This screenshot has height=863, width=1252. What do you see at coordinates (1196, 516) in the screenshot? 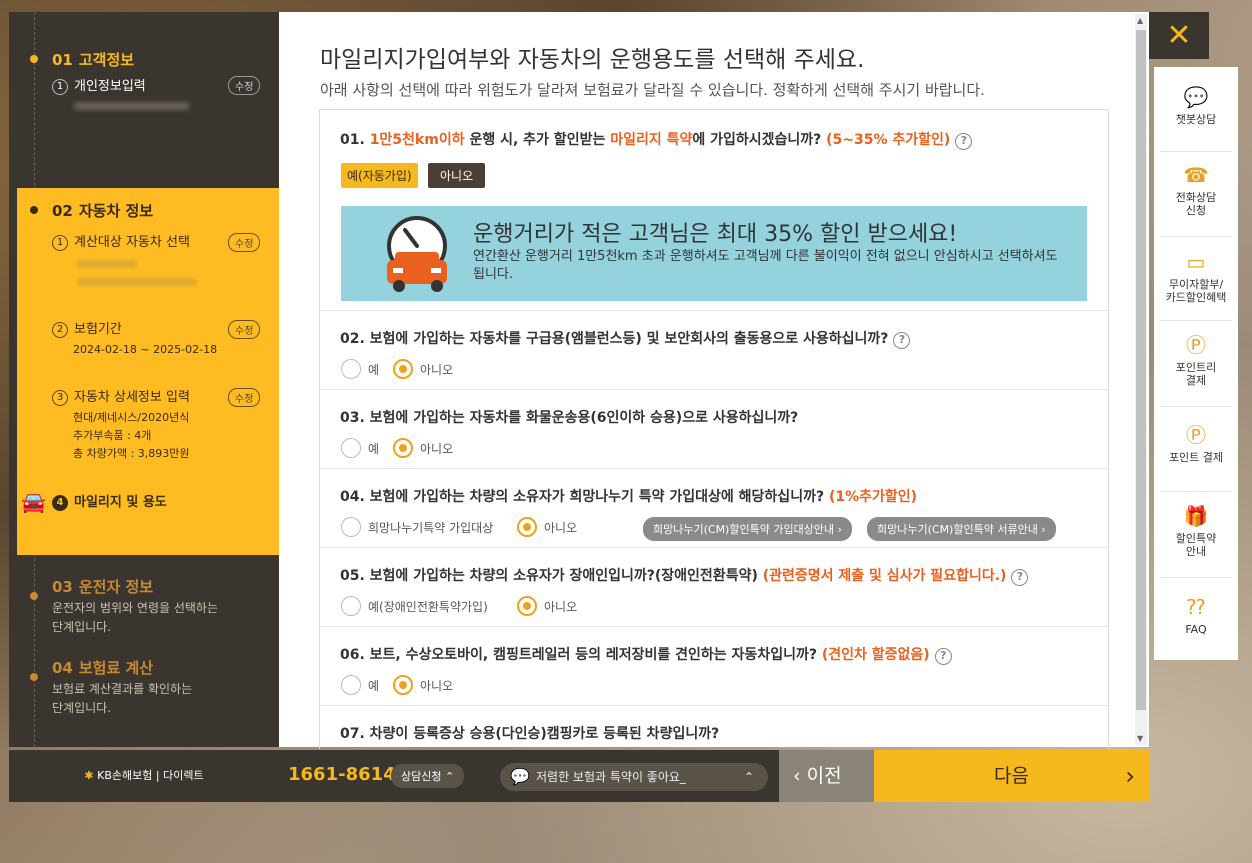
I see `gift-icon: 🎁` at bounding box center [1196, 516].